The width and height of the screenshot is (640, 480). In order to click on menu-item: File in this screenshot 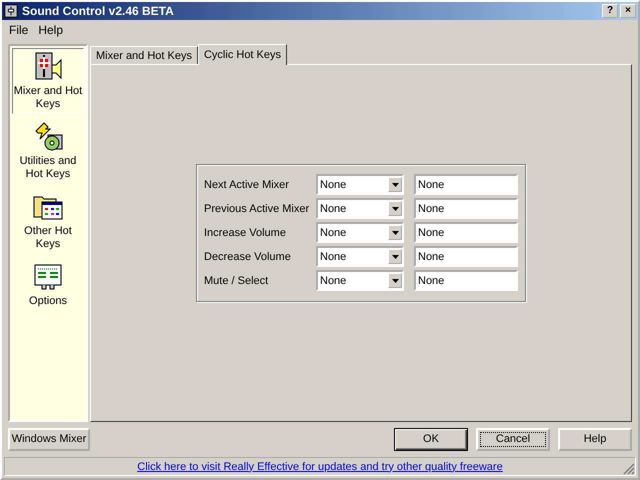, I will do `click(19, 30)`.